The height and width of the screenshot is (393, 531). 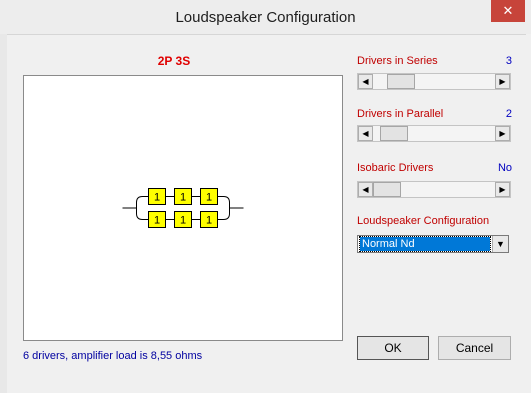 I want to click on series-label: Drivers in Series, so click(x=397, y=61).